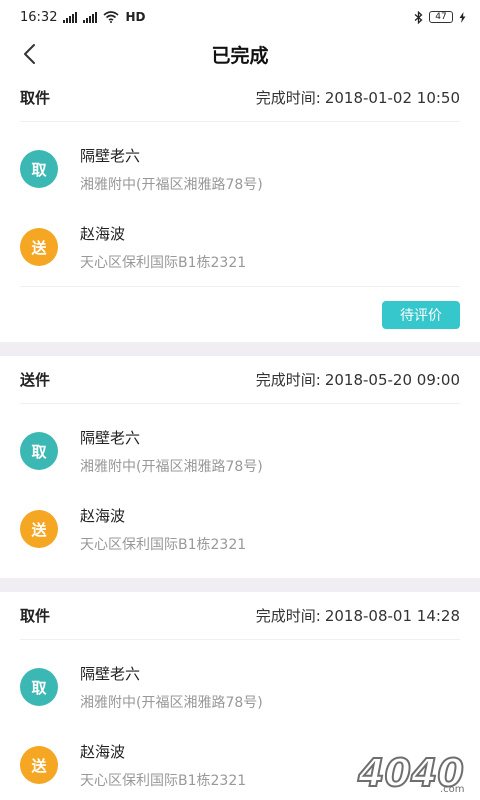 The image size is (480, 800). What do you see at coordinates (418, 17) in the screenshot?
I see `bluetooth-icon` at bounding box center [418, 17].